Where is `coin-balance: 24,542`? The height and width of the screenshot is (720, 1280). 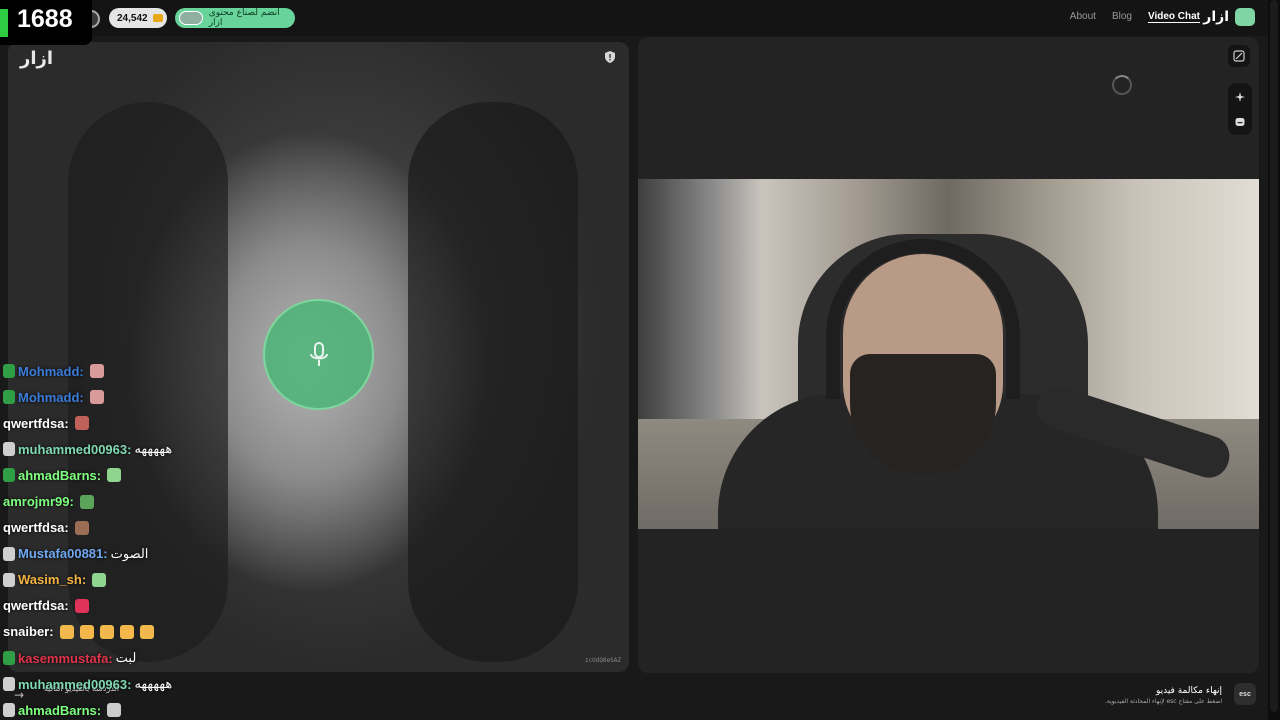
coin-balance: 24,542 is located at coordinates (138, 18).